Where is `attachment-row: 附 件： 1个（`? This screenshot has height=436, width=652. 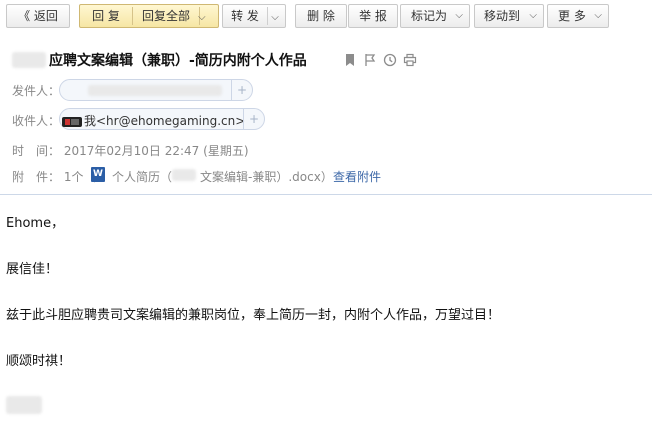
attachment-row: 附 件： 1个（ is located at coordinates (53, 176).